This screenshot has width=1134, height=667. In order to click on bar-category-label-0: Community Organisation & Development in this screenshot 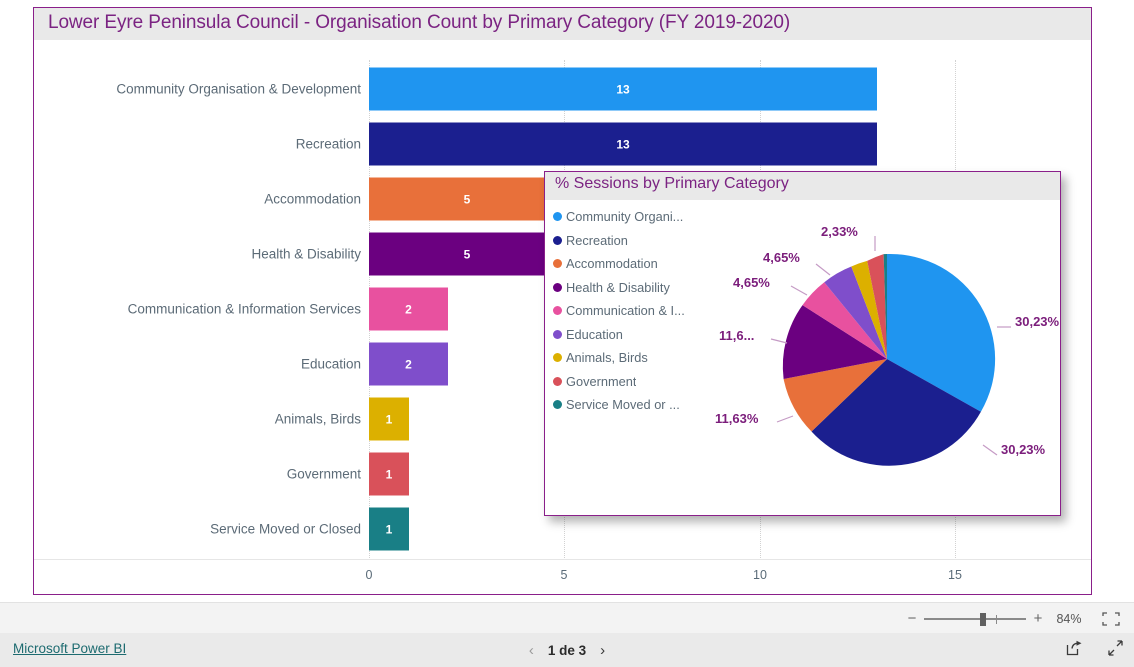, I will do `click(238, 89)`.